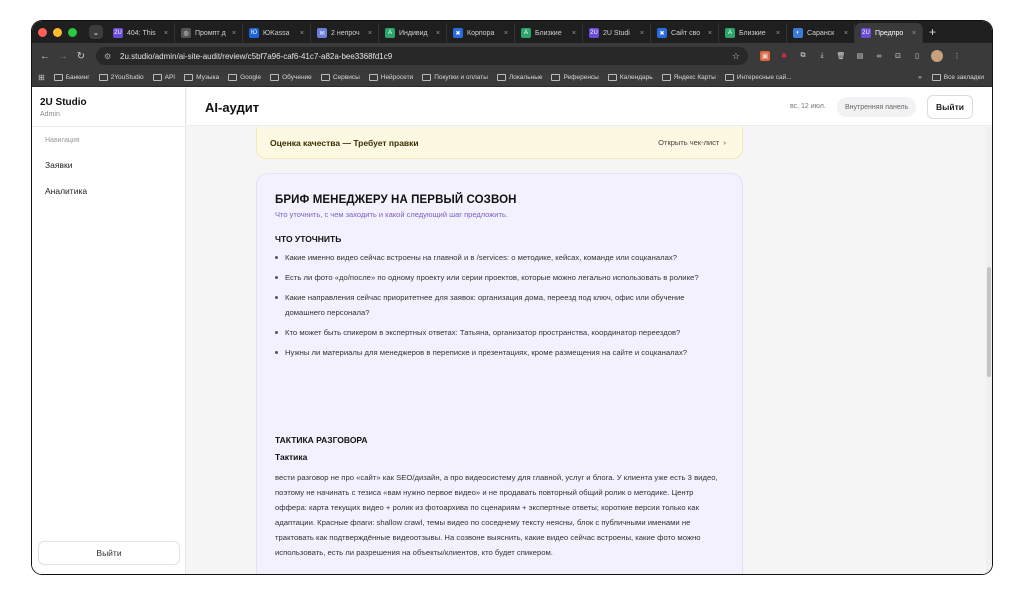 The height and width of the screenshot is (615, 1024). Describe the element at coordinates (461, 77) in the screenshot. I see `bookmark-label: Покупки и оплаты` at that location.